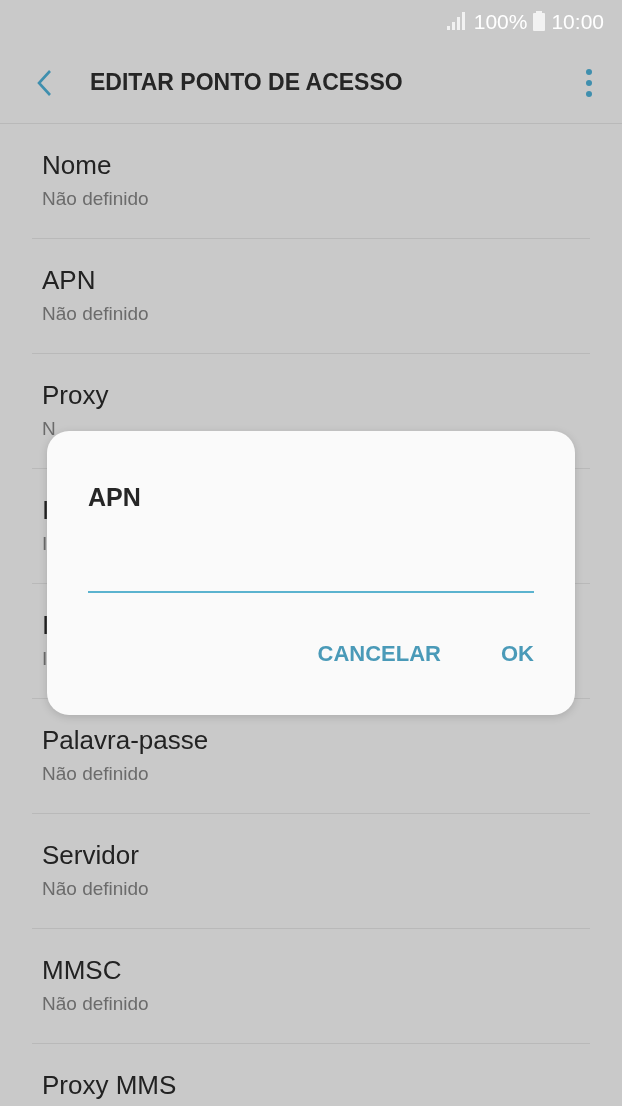 The height and width of the screenshot is (1106, 622). What do you see at coordinates (109, 1085) in the screenshot?
I see `setting-title: Proxy MMS` at bounding box center [109, 1085].